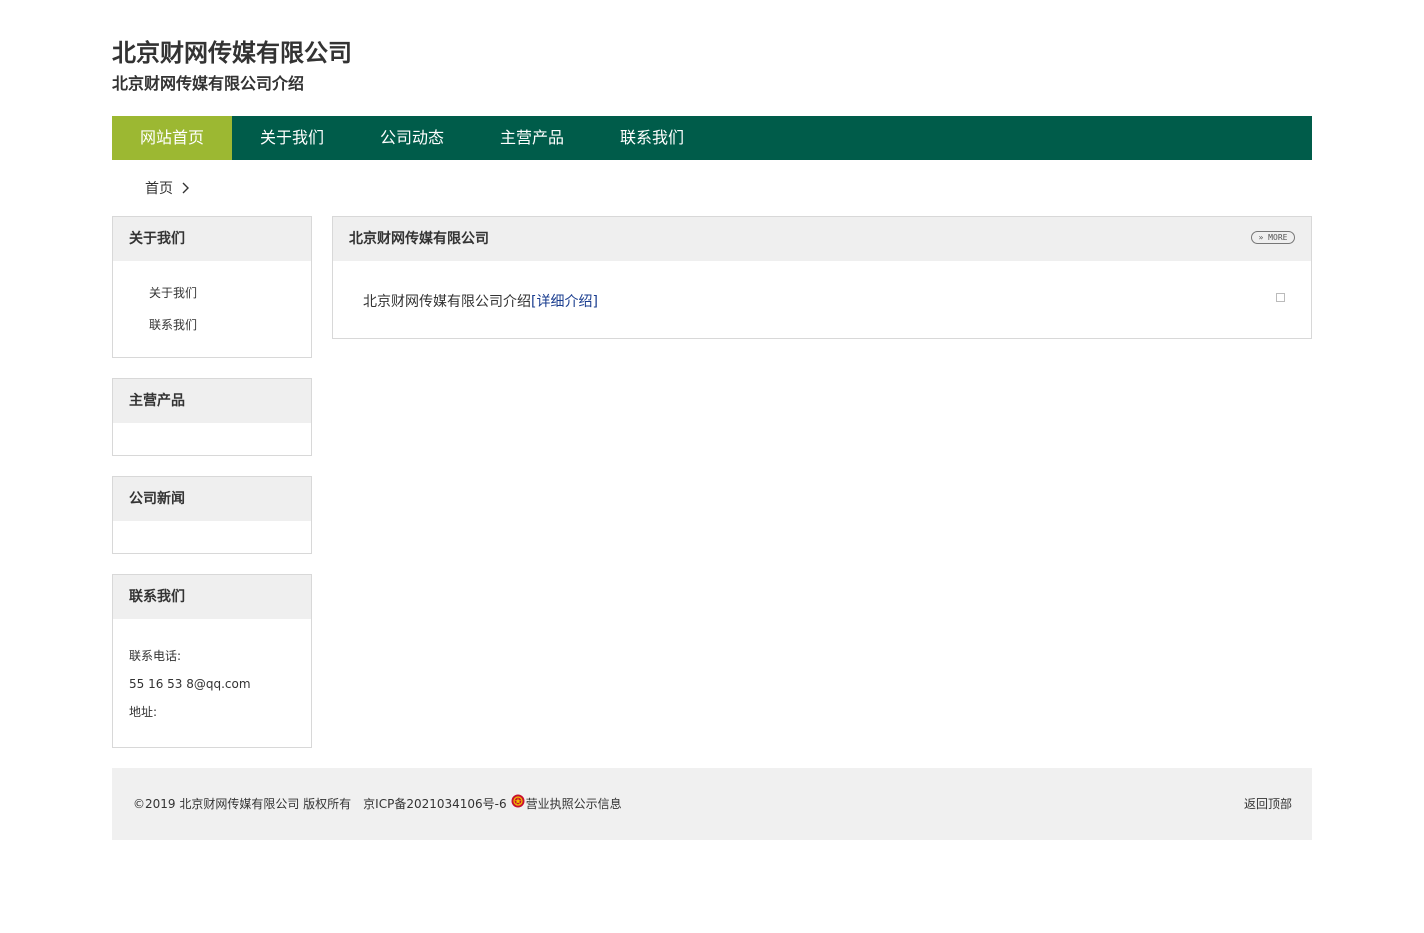  Describe the element at coordinates (419, 239) in the screenshot. I see `panel-title: 北京财网传媒有限公司` at that location.